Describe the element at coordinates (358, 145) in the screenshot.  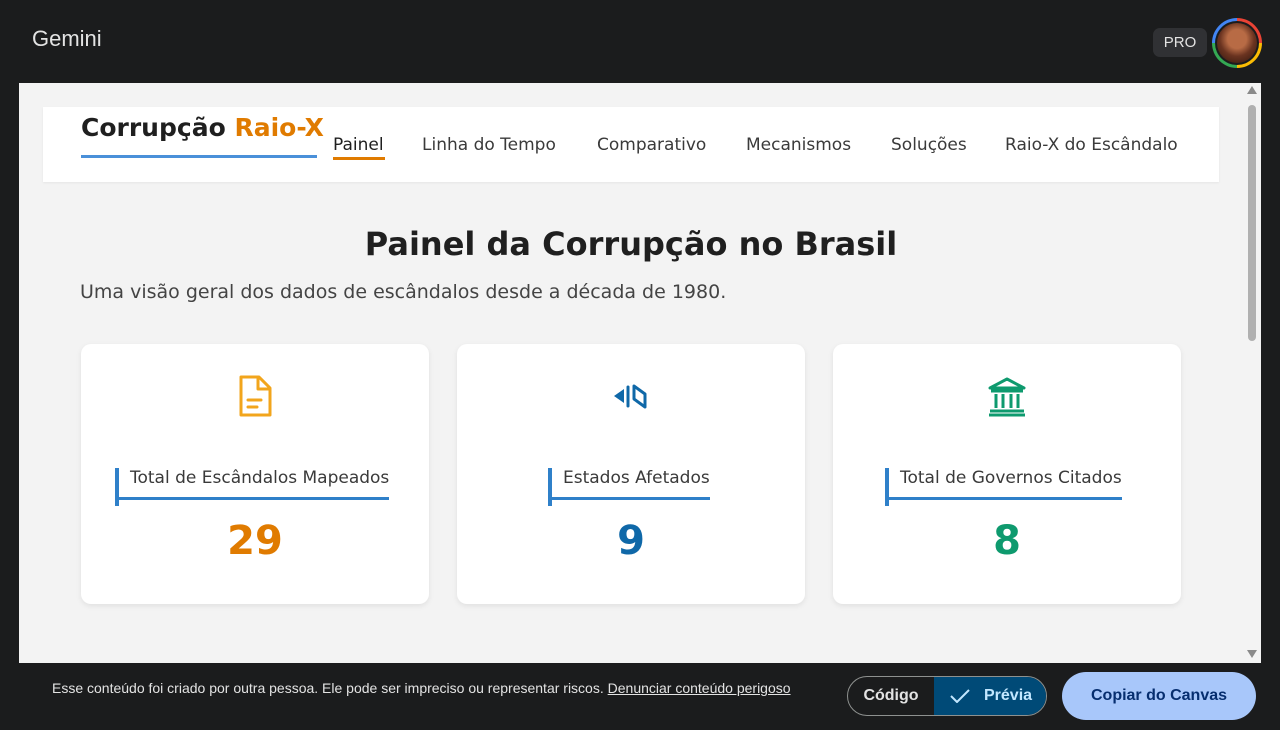
I see `nav-painel: Painel` at that location.